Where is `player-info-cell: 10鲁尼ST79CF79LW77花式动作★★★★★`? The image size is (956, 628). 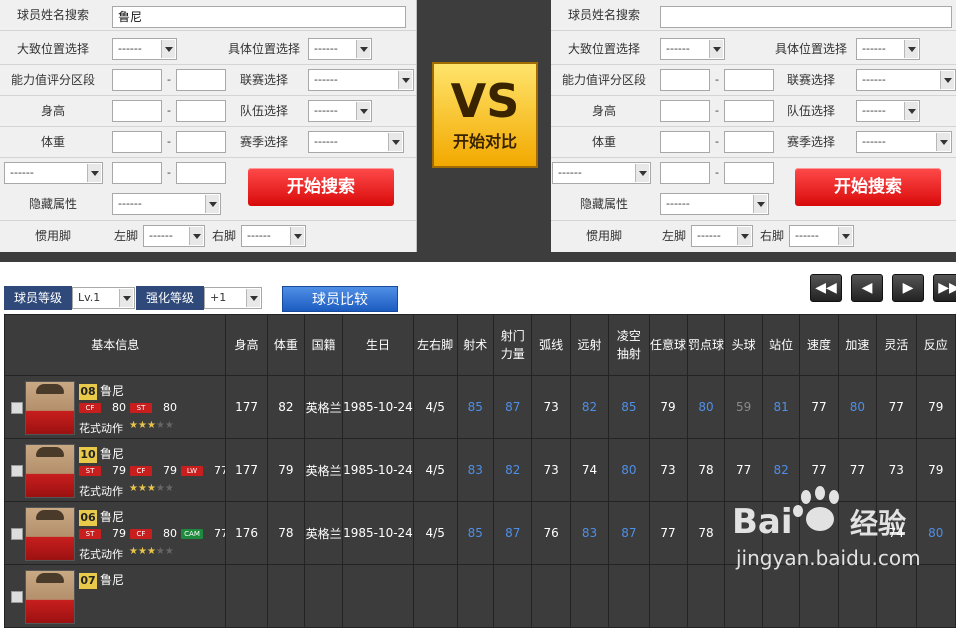
player-info-cell: 10鲁尼ST79CF79LW77花式动作★★★★★ is located at coordinates (115, 470).